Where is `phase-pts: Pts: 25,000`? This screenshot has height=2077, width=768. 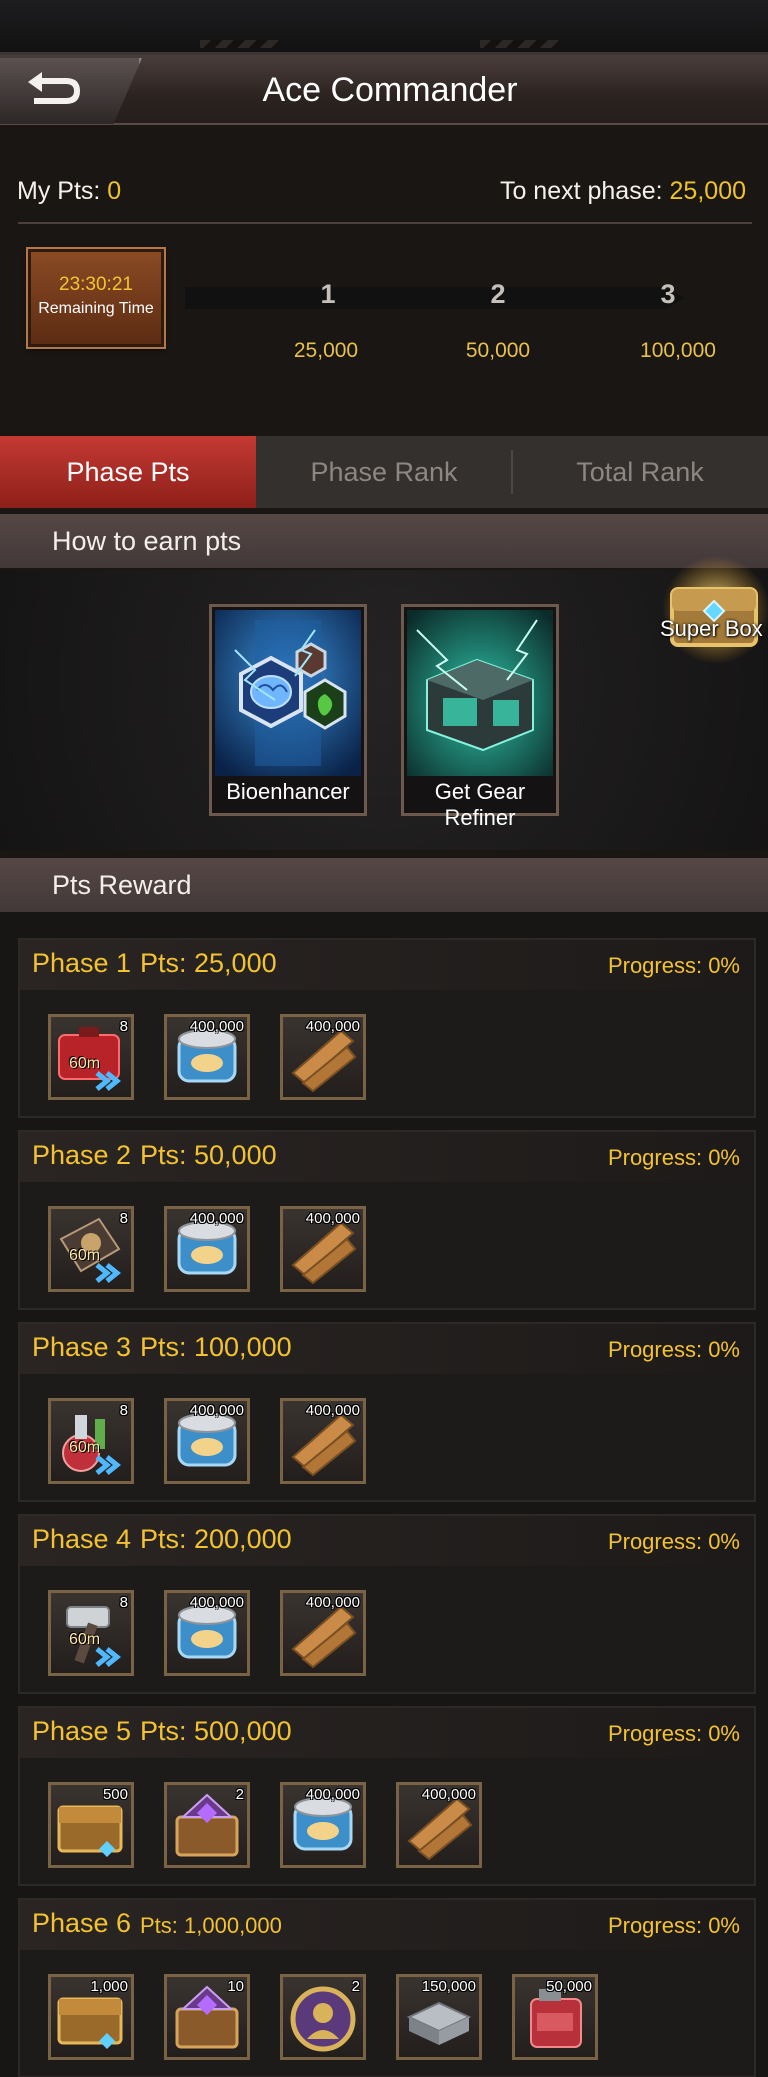
phase-pts: Pts: 25,000 is located at coordinates (208, 963).